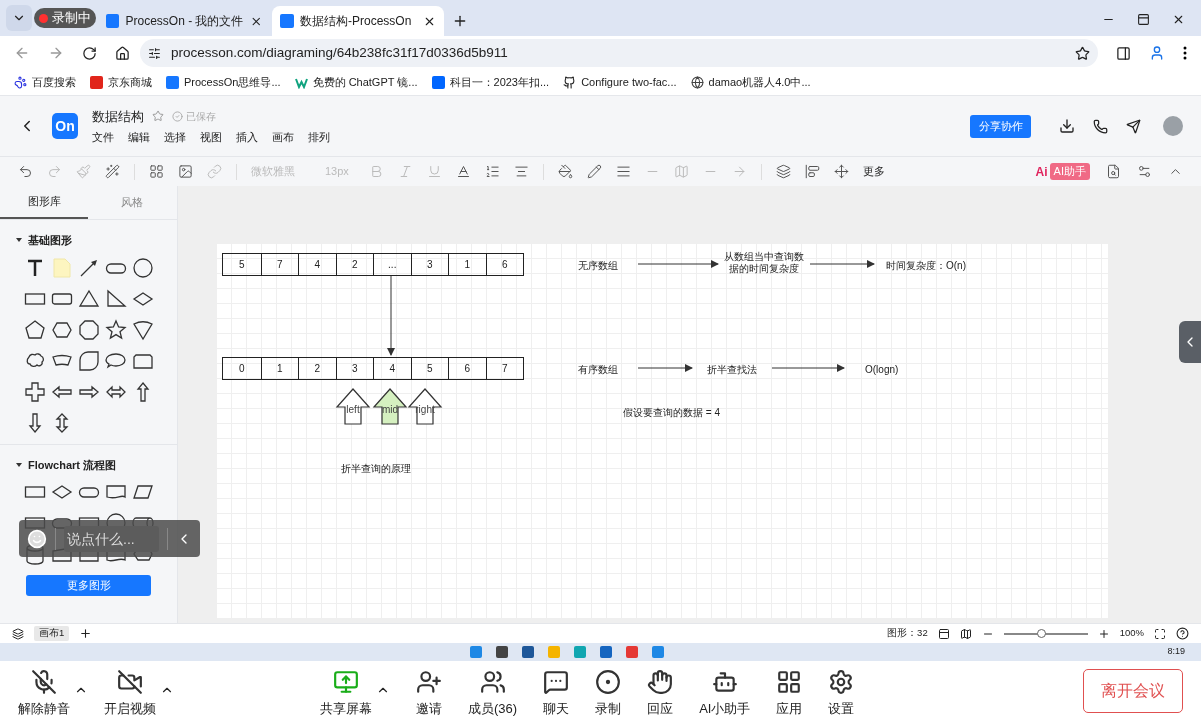 This screenshot has width=1201, height=726. Describe the element at coordinates (619, 53) in the screenshot. I see `address-bar: processon.com/diagraming/64b238fc31f17d0336d5b911` at that location.